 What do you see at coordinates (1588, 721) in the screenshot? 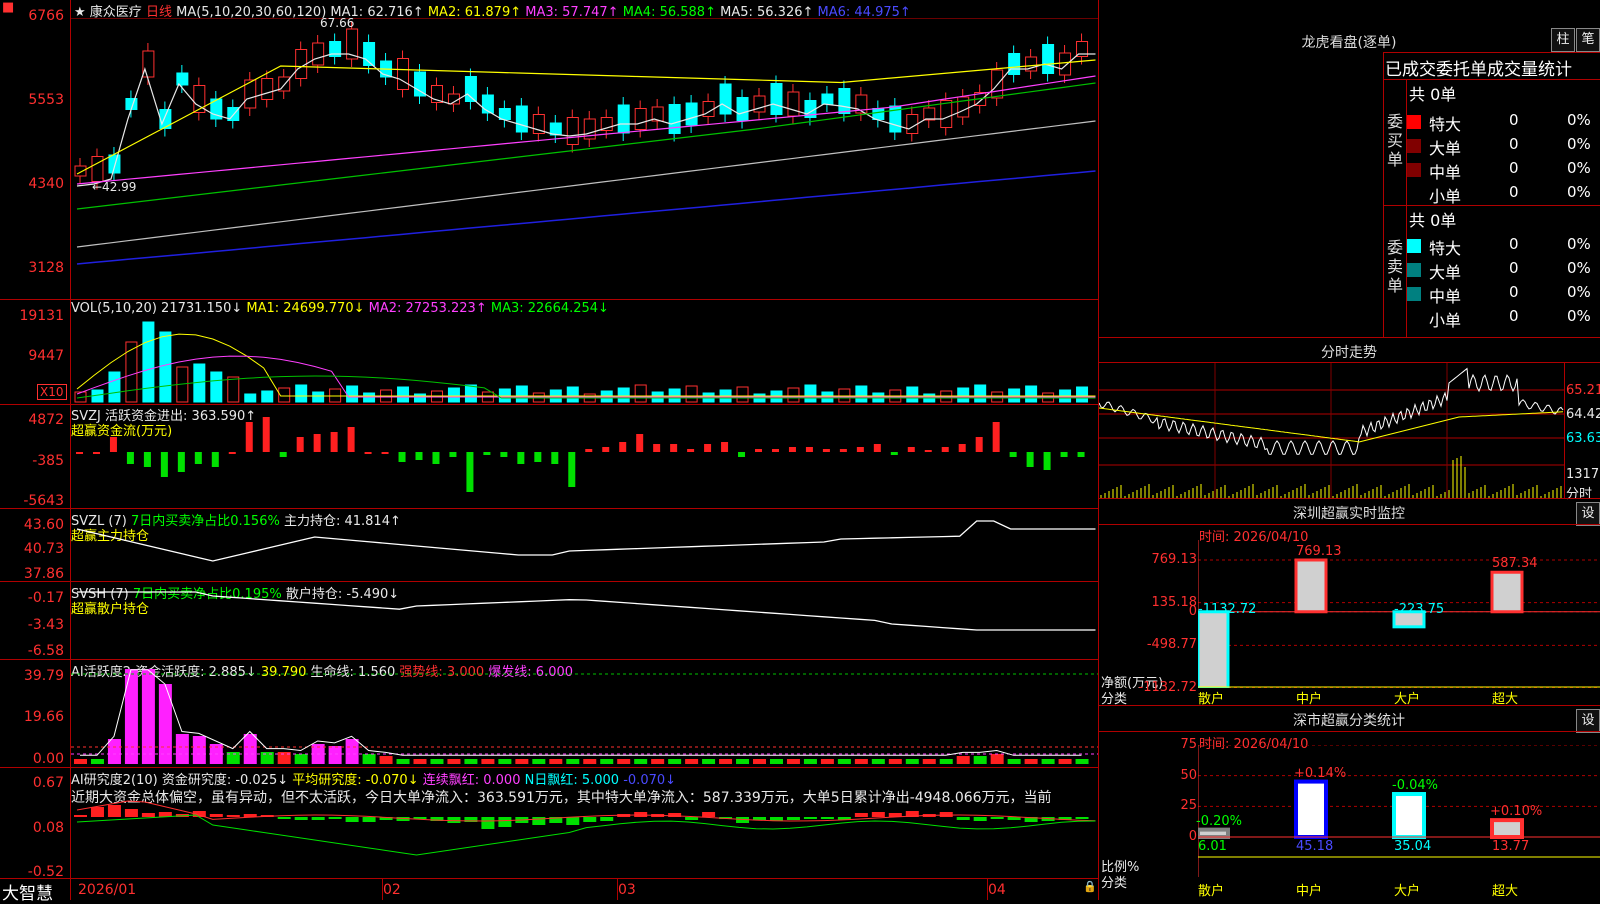
I see `sz-class-settings-button: 设` at bounding box center [1588, 721].